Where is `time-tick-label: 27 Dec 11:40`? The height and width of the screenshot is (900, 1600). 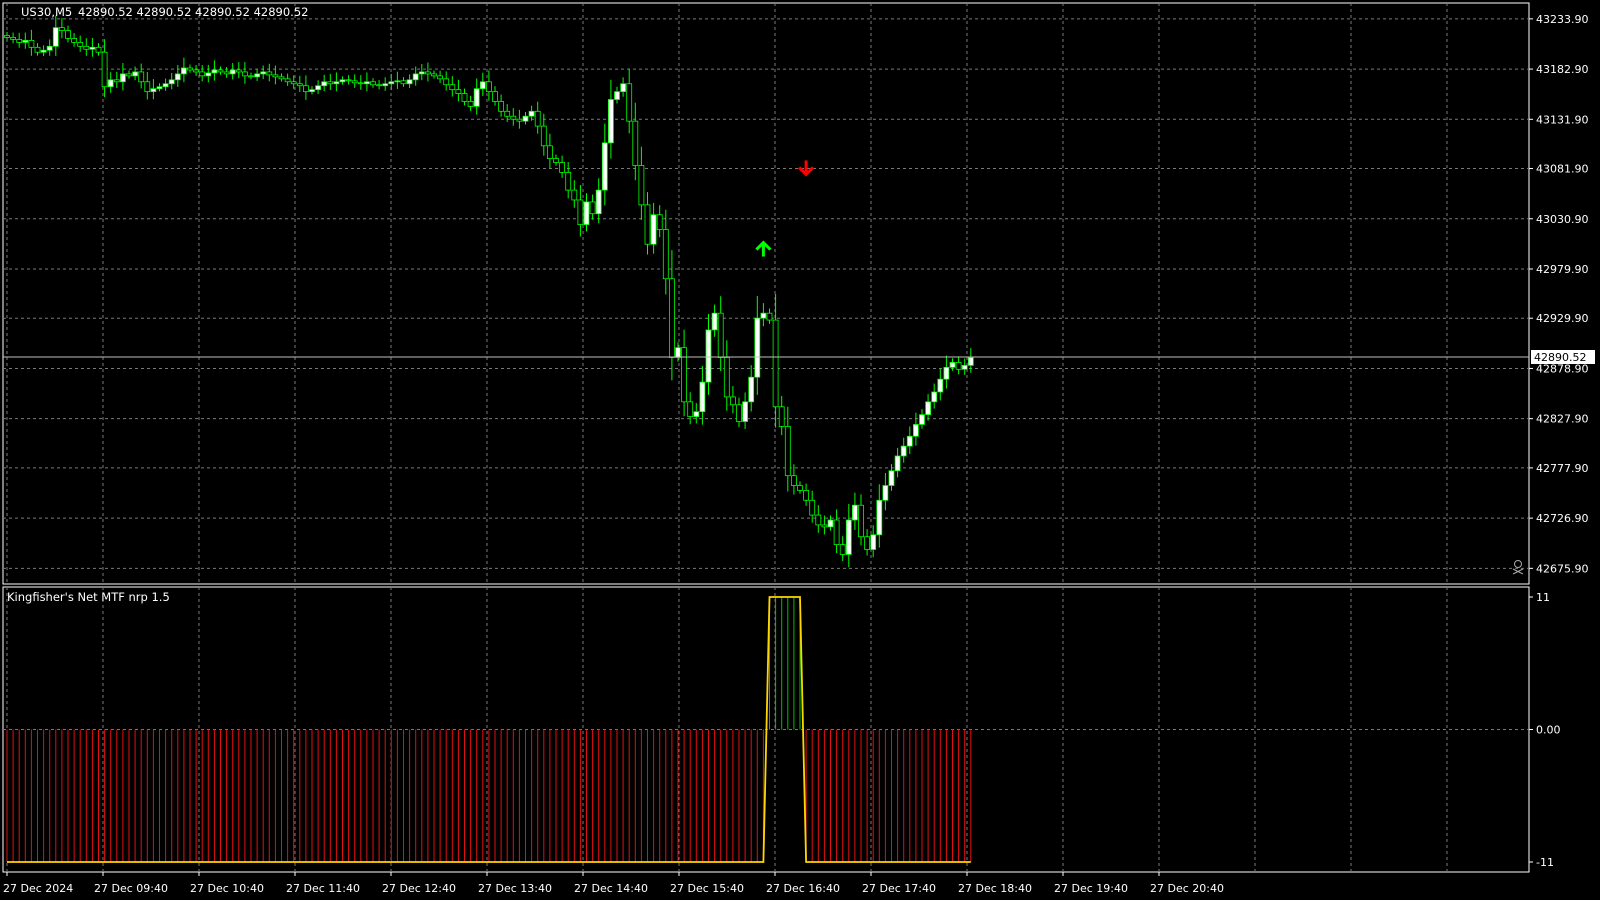 time-tick-label: 27 Dec 11:40 is located at coordinates (323, 888).